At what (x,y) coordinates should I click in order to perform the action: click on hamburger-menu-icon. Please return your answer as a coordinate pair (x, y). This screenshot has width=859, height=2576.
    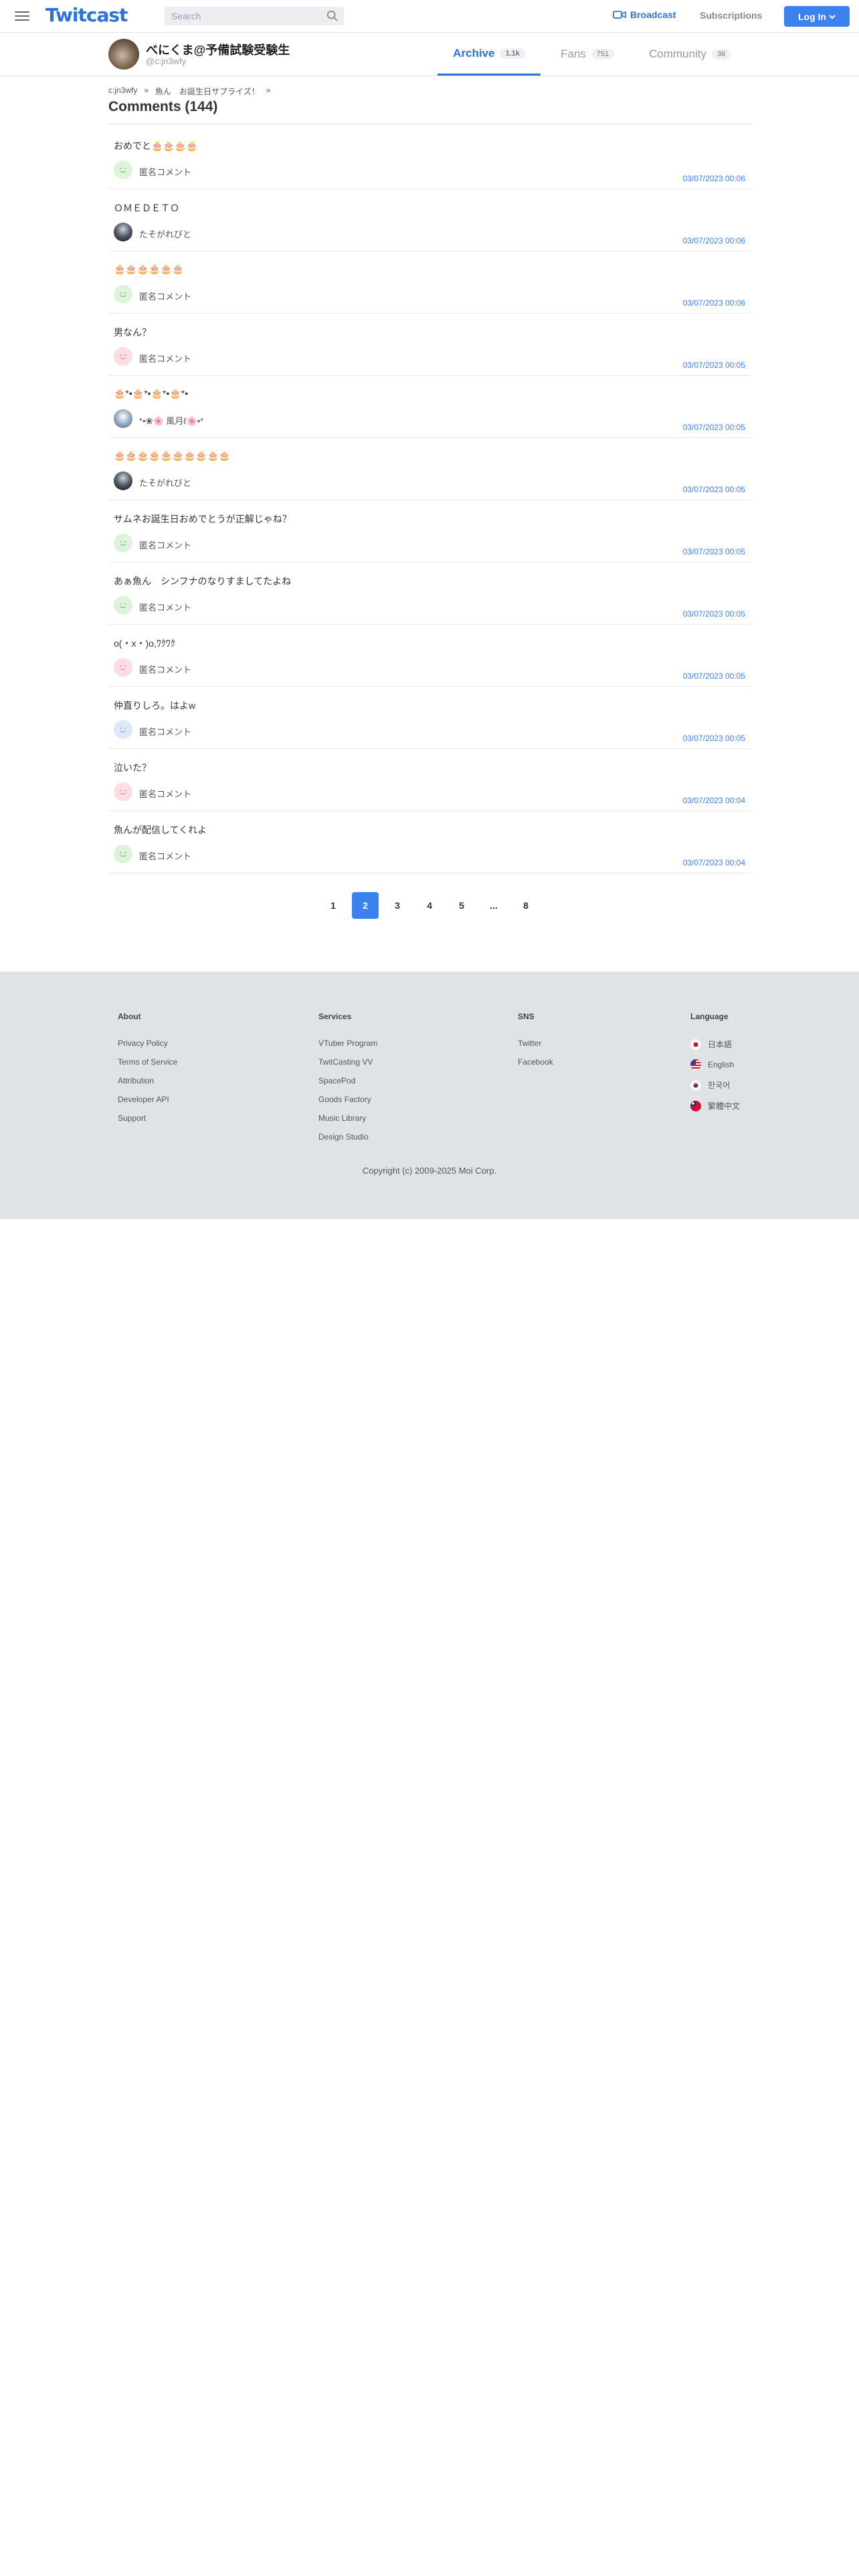
    Looking at the image, I should click on (22, 16).